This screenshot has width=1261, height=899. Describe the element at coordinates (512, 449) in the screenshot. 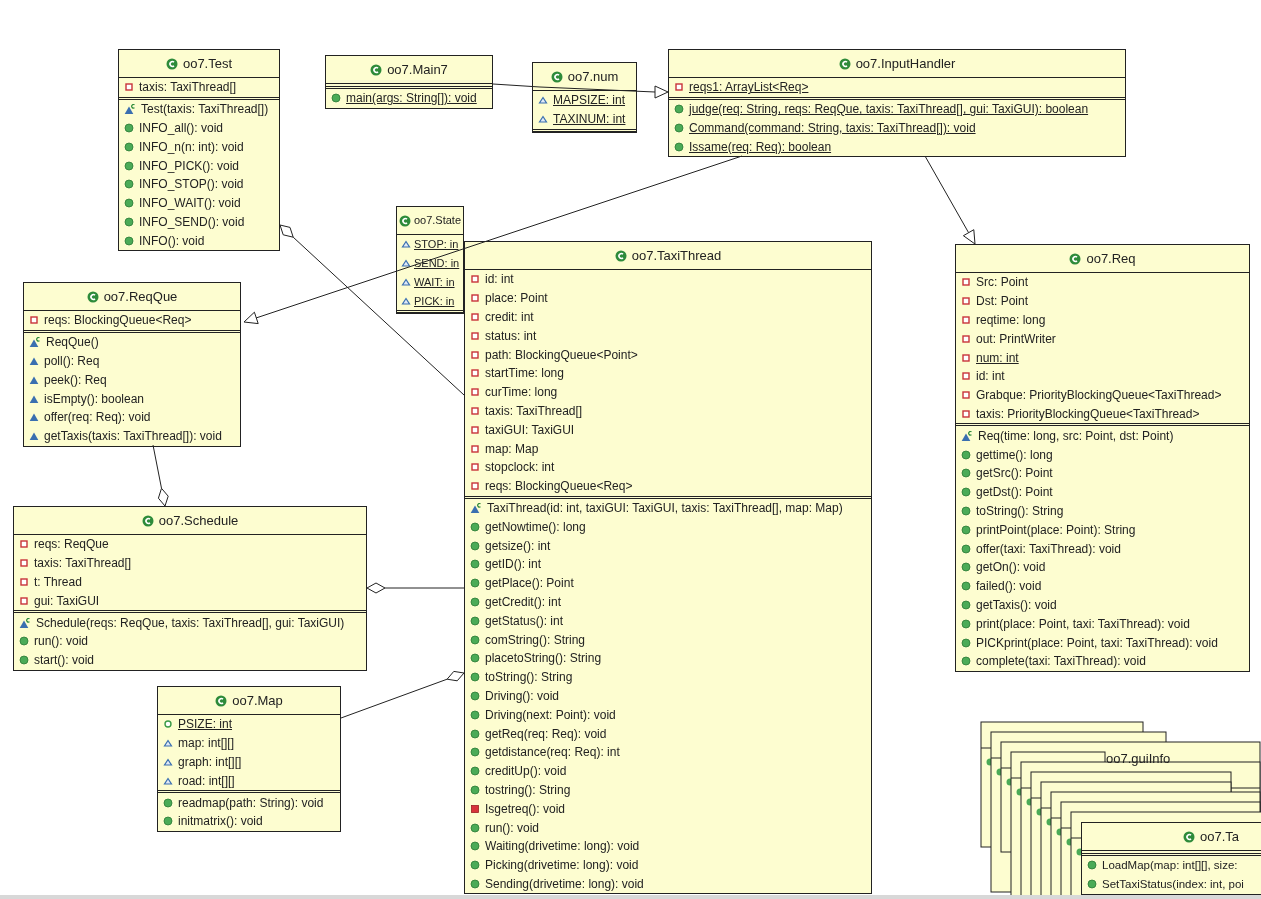

I see `field-label: map: Map` at that location.